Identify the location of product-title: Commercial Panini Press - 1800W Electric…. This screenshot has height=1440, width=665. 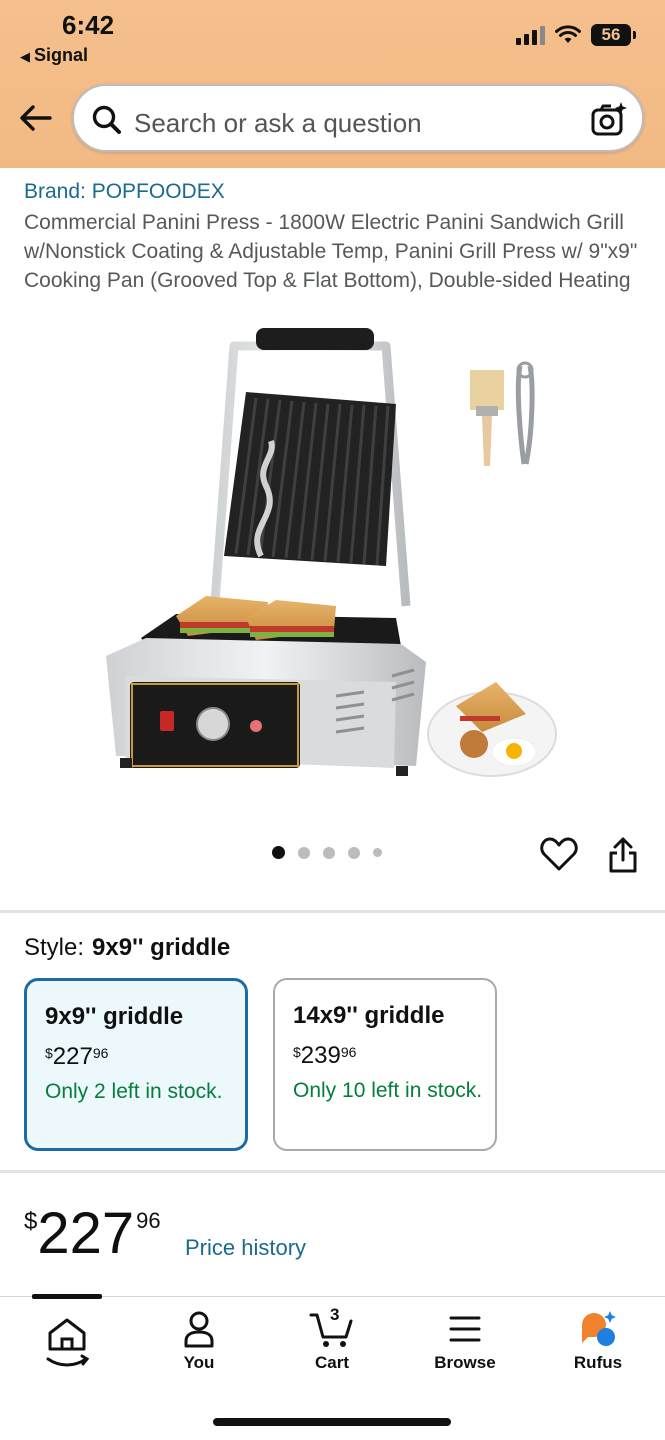
(331, 251).